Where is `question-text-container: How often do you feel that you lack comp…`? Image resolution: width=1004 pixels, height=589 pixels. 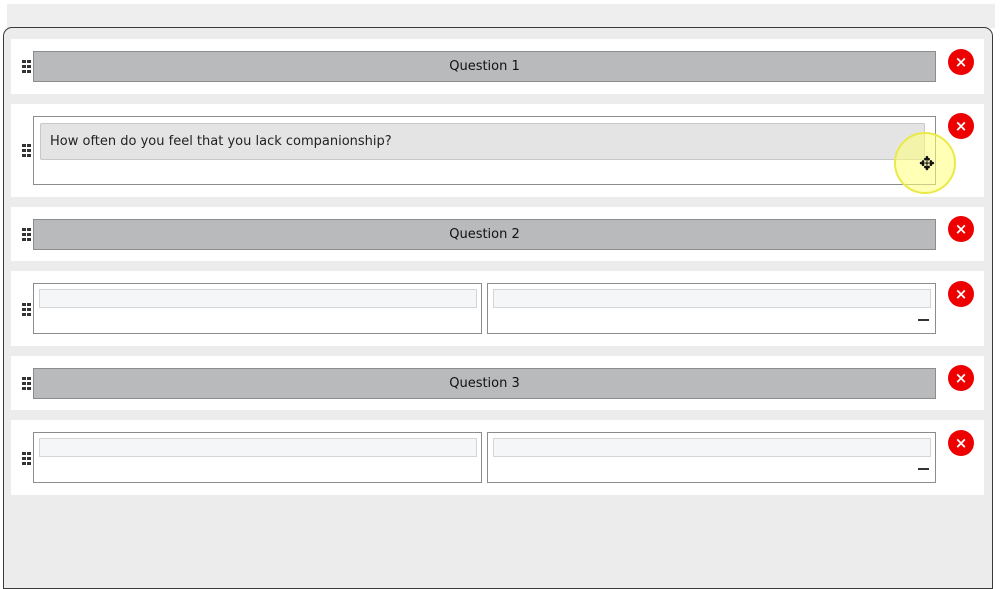 question-text-container: How often do you feel that you lack comp… is located at coordinates (484, 150).